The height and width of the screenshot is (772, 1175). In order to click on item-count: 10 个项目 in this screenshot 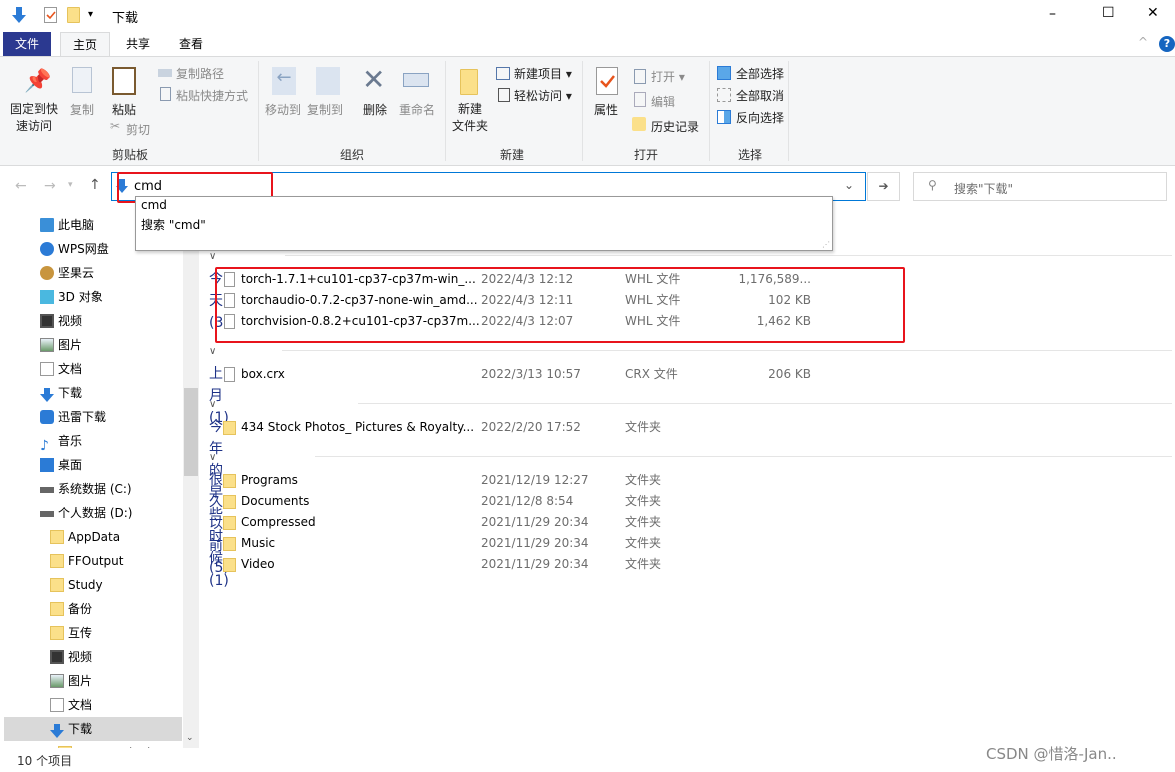, I will do `click(45, 761)`.